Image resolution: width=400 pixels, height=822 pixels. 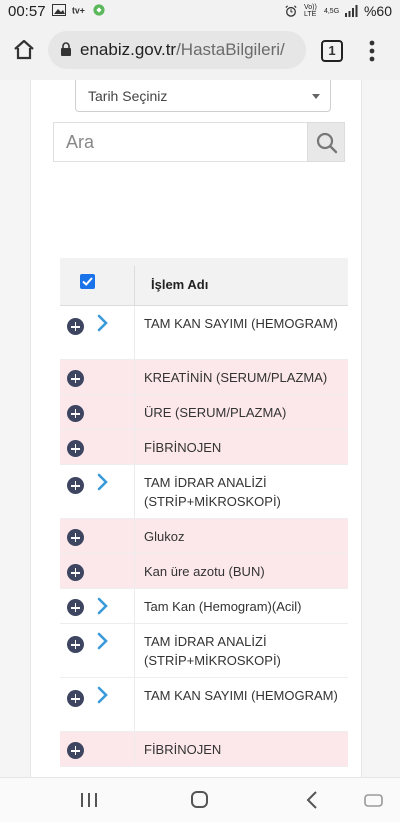 I want to click on check-icon, so click(x=87, y=281).